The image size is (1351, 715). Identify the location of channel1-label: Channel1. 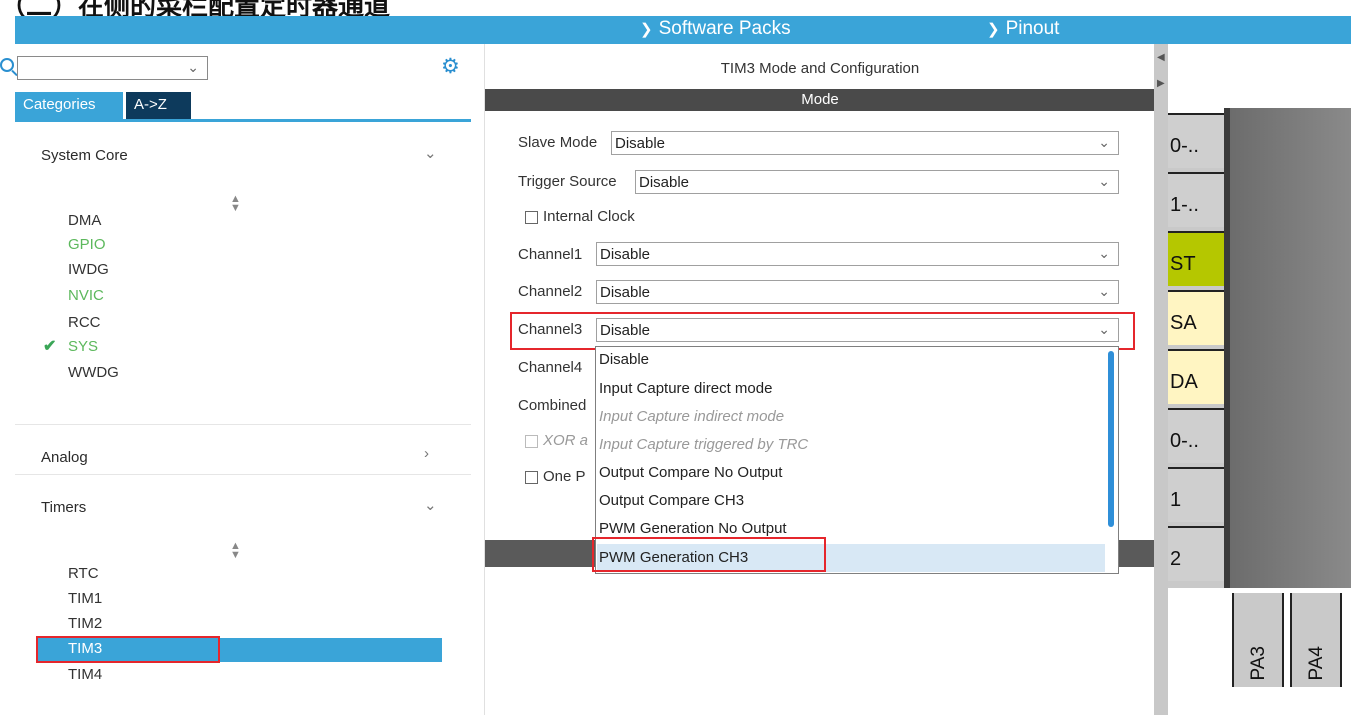
(550, 254).